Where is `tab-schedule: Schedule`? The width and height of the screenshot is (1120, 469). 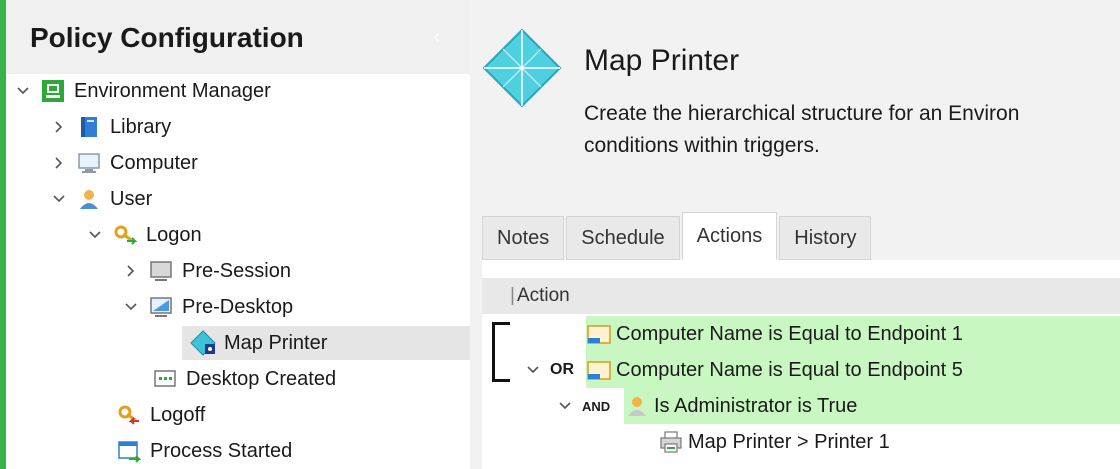
tab-schedule: Schedule is located at coordinates (623, 238).